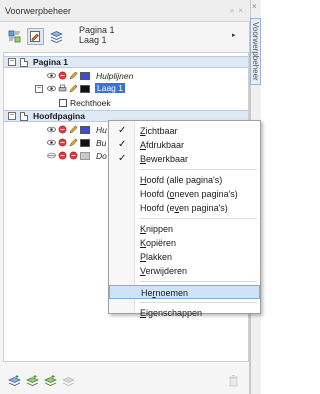 The width and height of the screenshot is (320, 394). I want to click on menu-item-label: Plakken, so click(156, 257).